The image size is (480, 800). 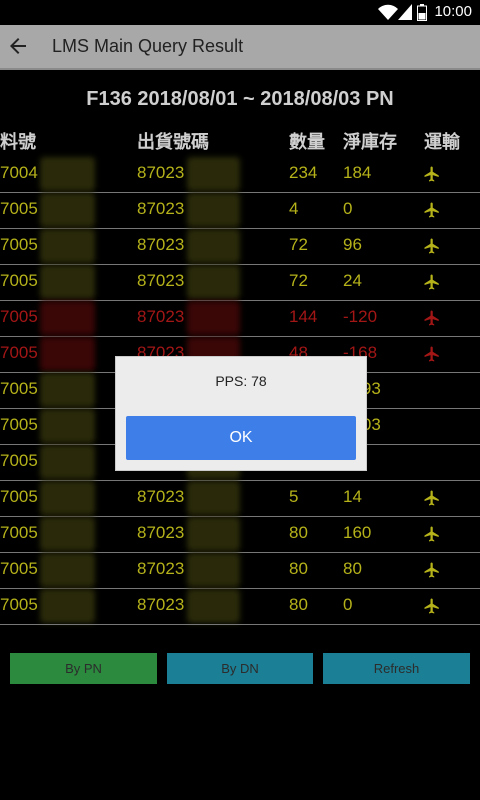 What do you see at coordinates (18, 142) in the screenshot?
I see `column-header-part-number: 料號` at bounding box center [18, 142].